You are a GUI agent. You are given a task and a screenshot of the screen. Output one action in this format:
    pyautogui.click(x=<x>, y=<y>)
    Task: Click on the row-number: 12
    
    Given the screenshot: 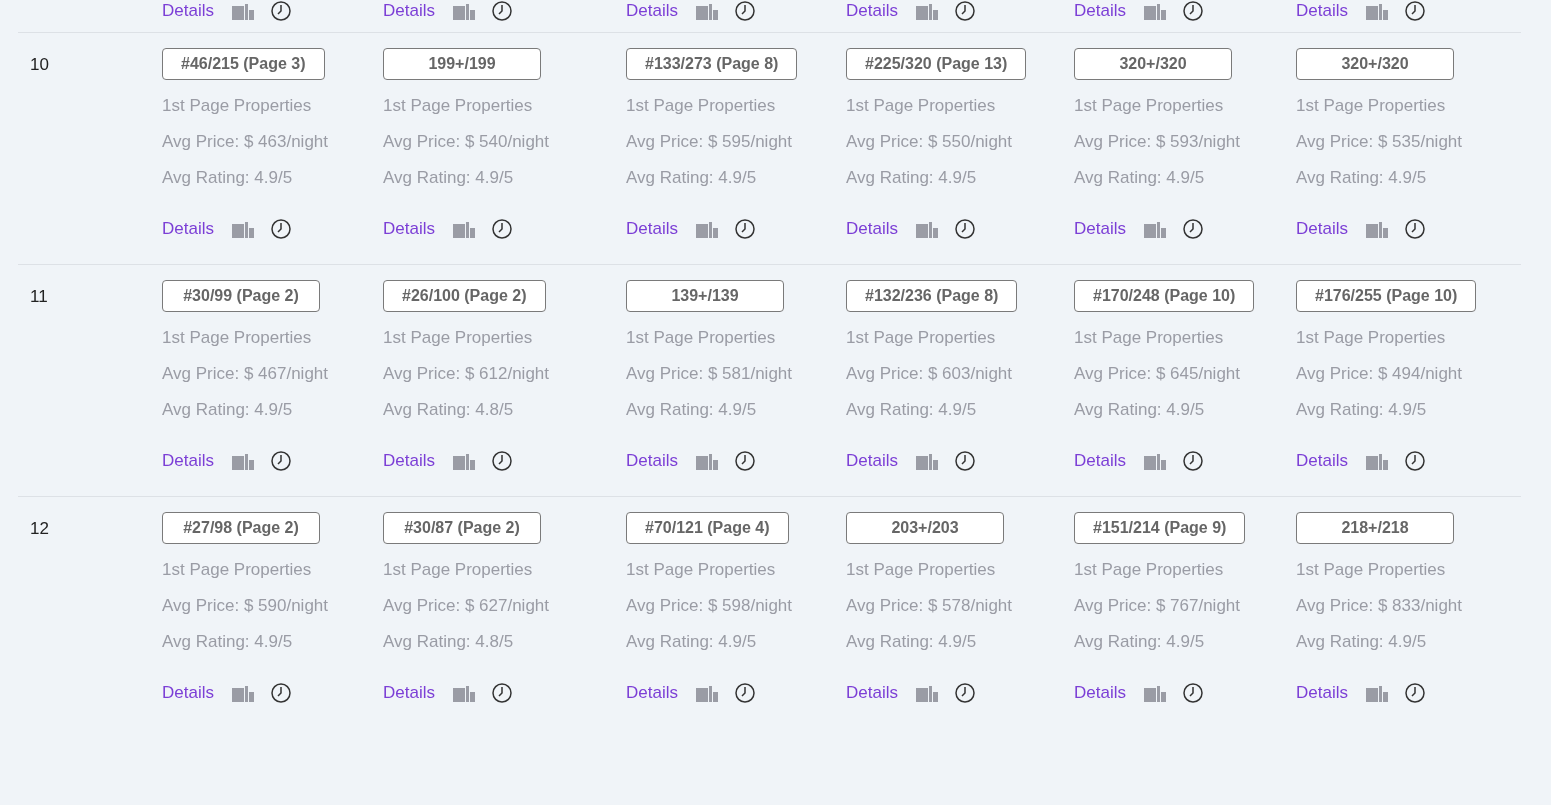 What is the action you would take?
    pyautogui.click(x=39, y=529)
    